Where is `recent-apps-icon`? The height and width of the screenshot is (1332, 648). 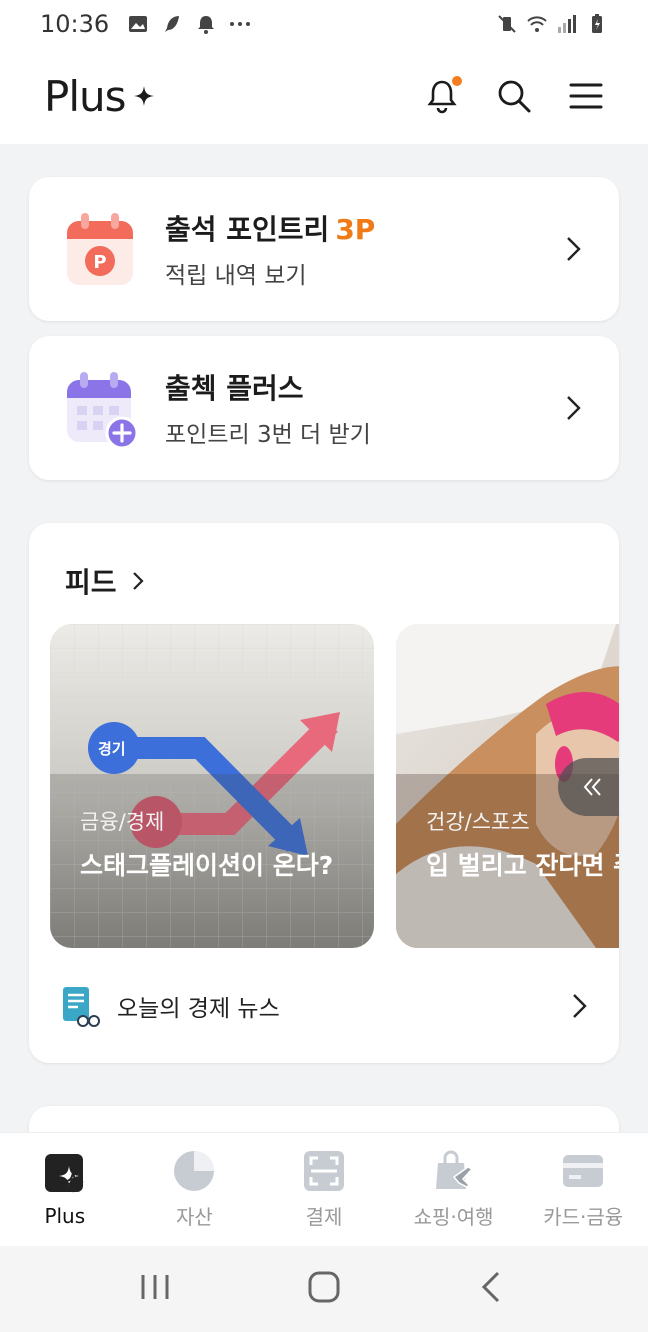
recent-apps-icon is located at coordinates (155, 1287).